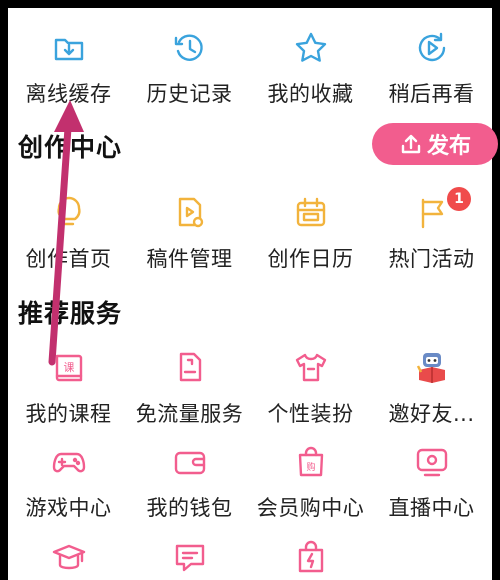 This screenshot has width=500, height=580. I want to click on creation-home-item: 创作首页, so click(68, 233).